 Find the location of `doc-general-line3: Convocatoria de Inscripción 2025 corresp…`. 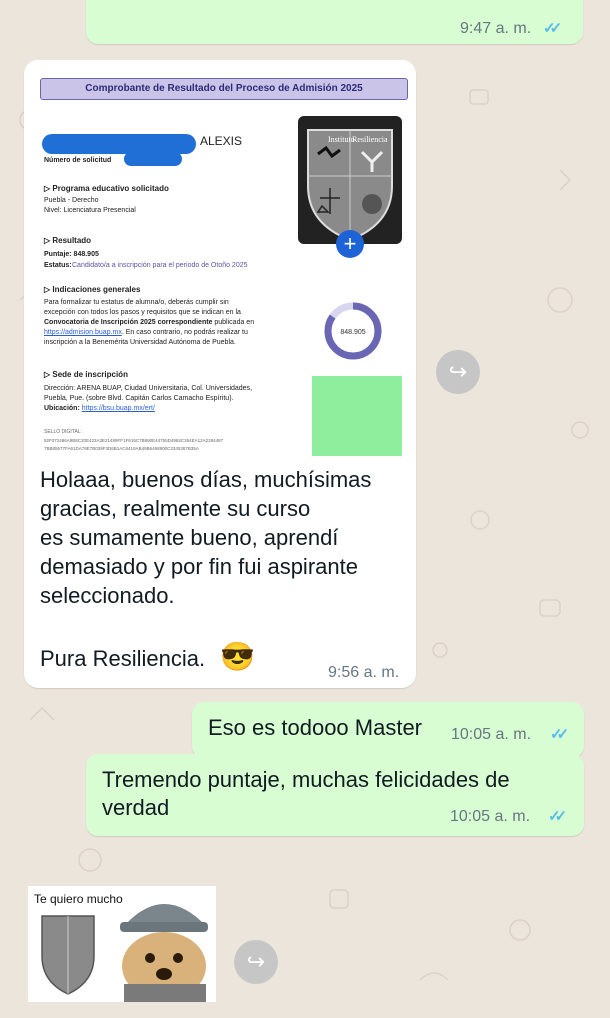

doc-general-line3: Convocatoria de Inscripción 2025 corresp… is located at coordinates (149, 322).